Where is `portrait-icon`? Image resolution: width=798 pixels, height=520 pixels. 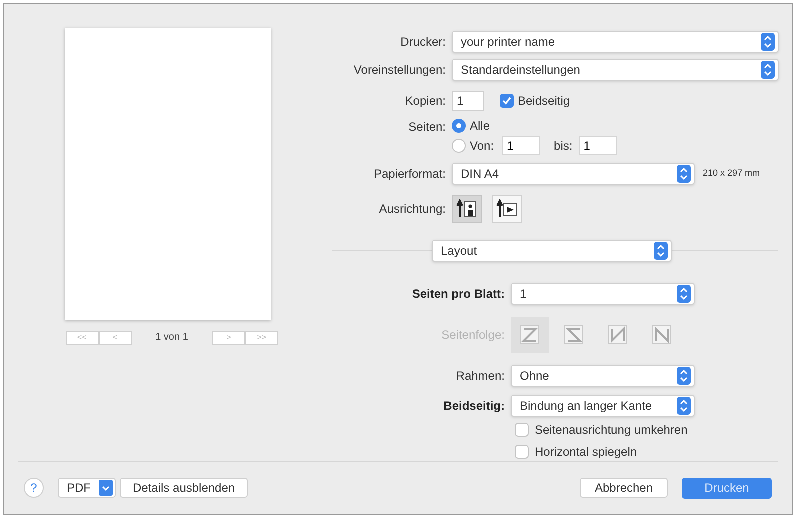
portrait-icon is located at coordinates (467, 209).